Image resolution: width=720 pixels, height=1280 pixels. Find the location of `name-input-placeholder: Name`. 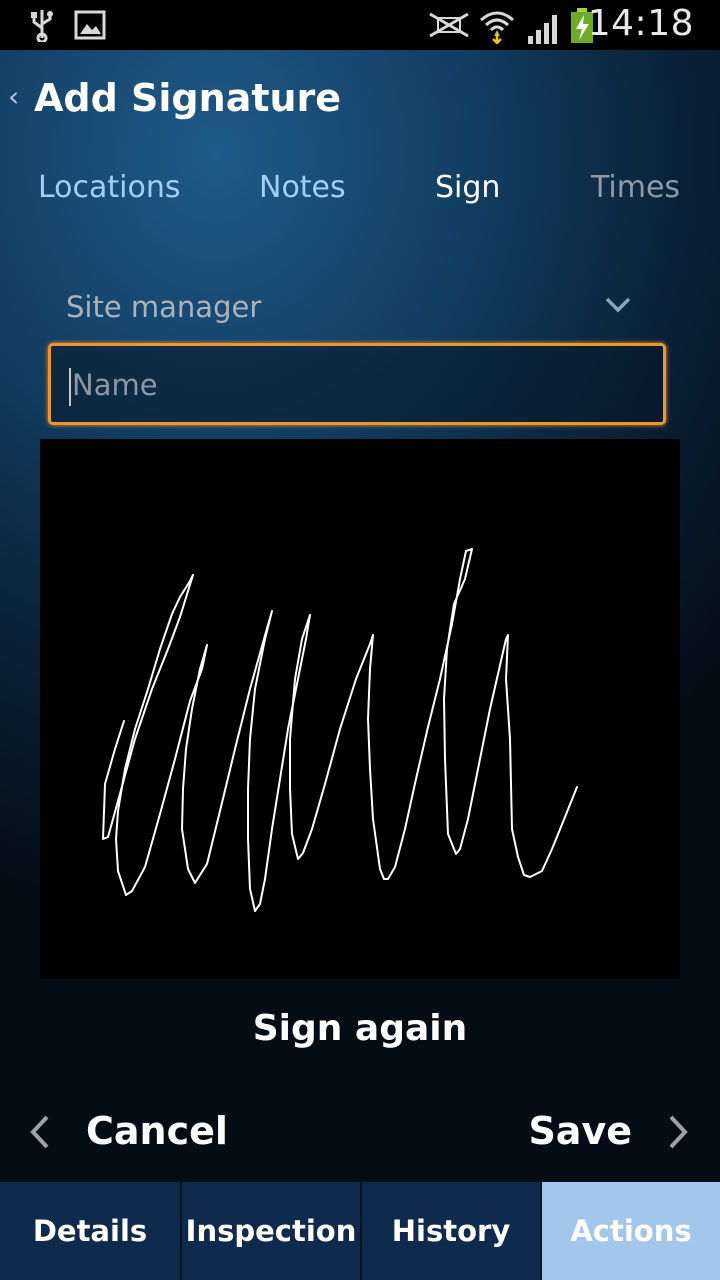

name-input-placeholder: Name is located at coordinates (115, 385).